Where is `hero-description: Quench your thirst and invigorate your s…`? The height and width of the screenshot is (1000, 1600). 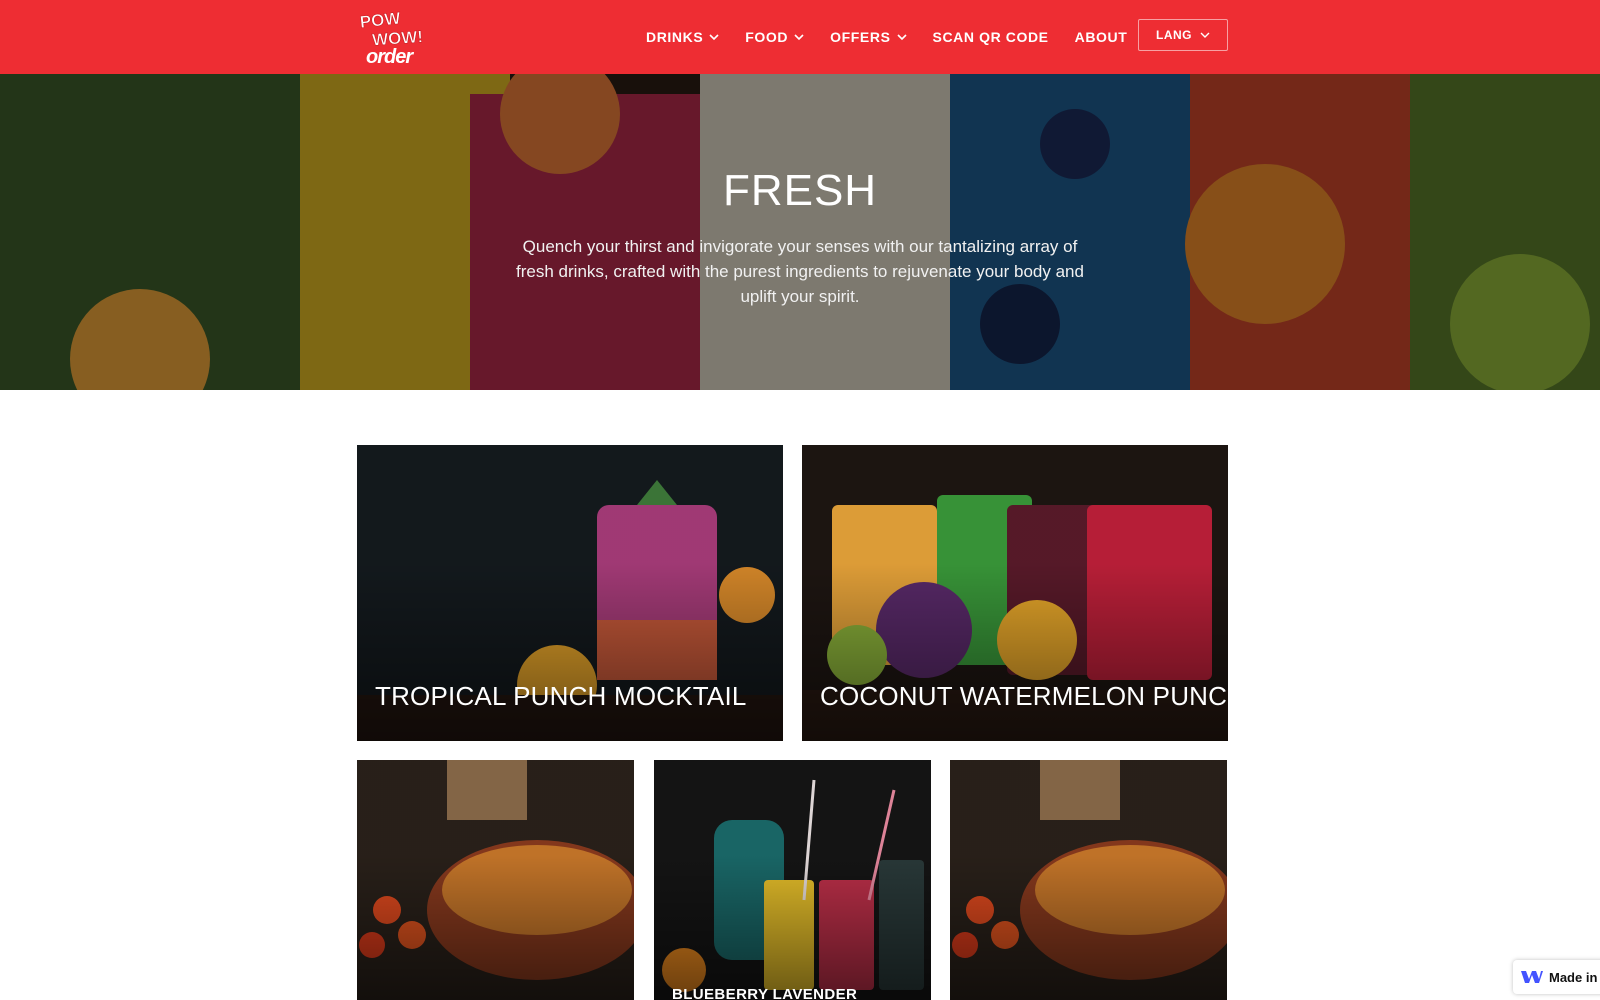
hero-description: Quench your thirst and invigorate your s… is located at coordinates (800, 271).